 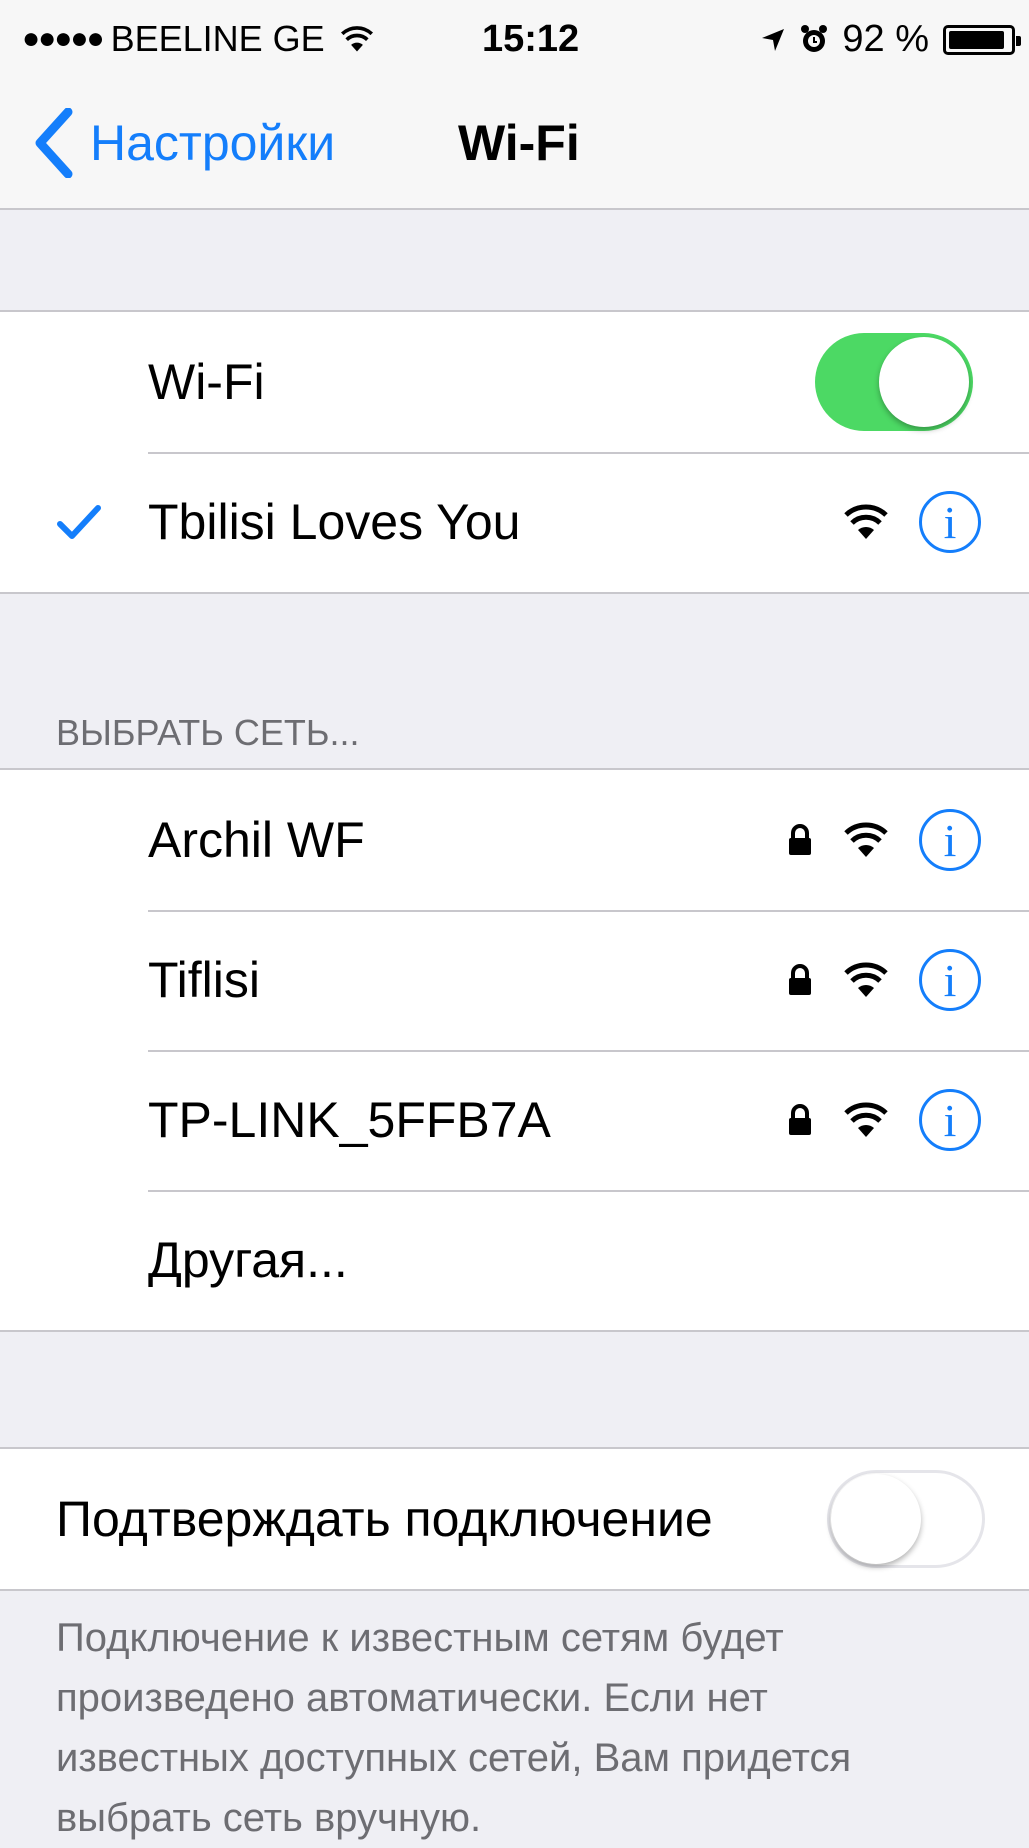 I want to click on ask-to-join-label: Подтверждать подключение, so click(x=384, y=1519).